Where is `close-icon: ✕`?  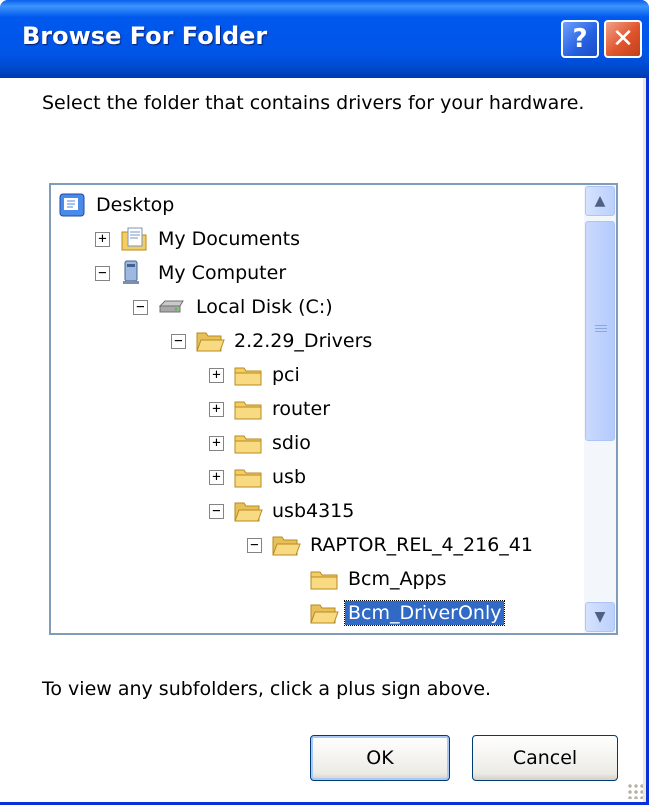 close-icon: ✕ is located at coordinates (623, 39).